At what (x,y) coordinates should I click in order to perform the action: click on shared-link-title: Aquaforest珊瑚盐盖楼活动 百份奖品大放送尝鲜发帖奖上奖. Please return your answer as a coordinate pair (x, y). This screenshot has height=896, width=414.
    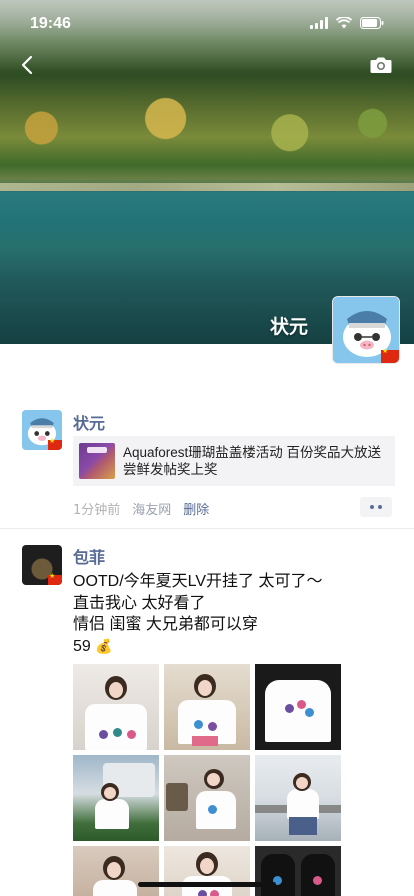
    Looking at the image, I should click on (252, 461).